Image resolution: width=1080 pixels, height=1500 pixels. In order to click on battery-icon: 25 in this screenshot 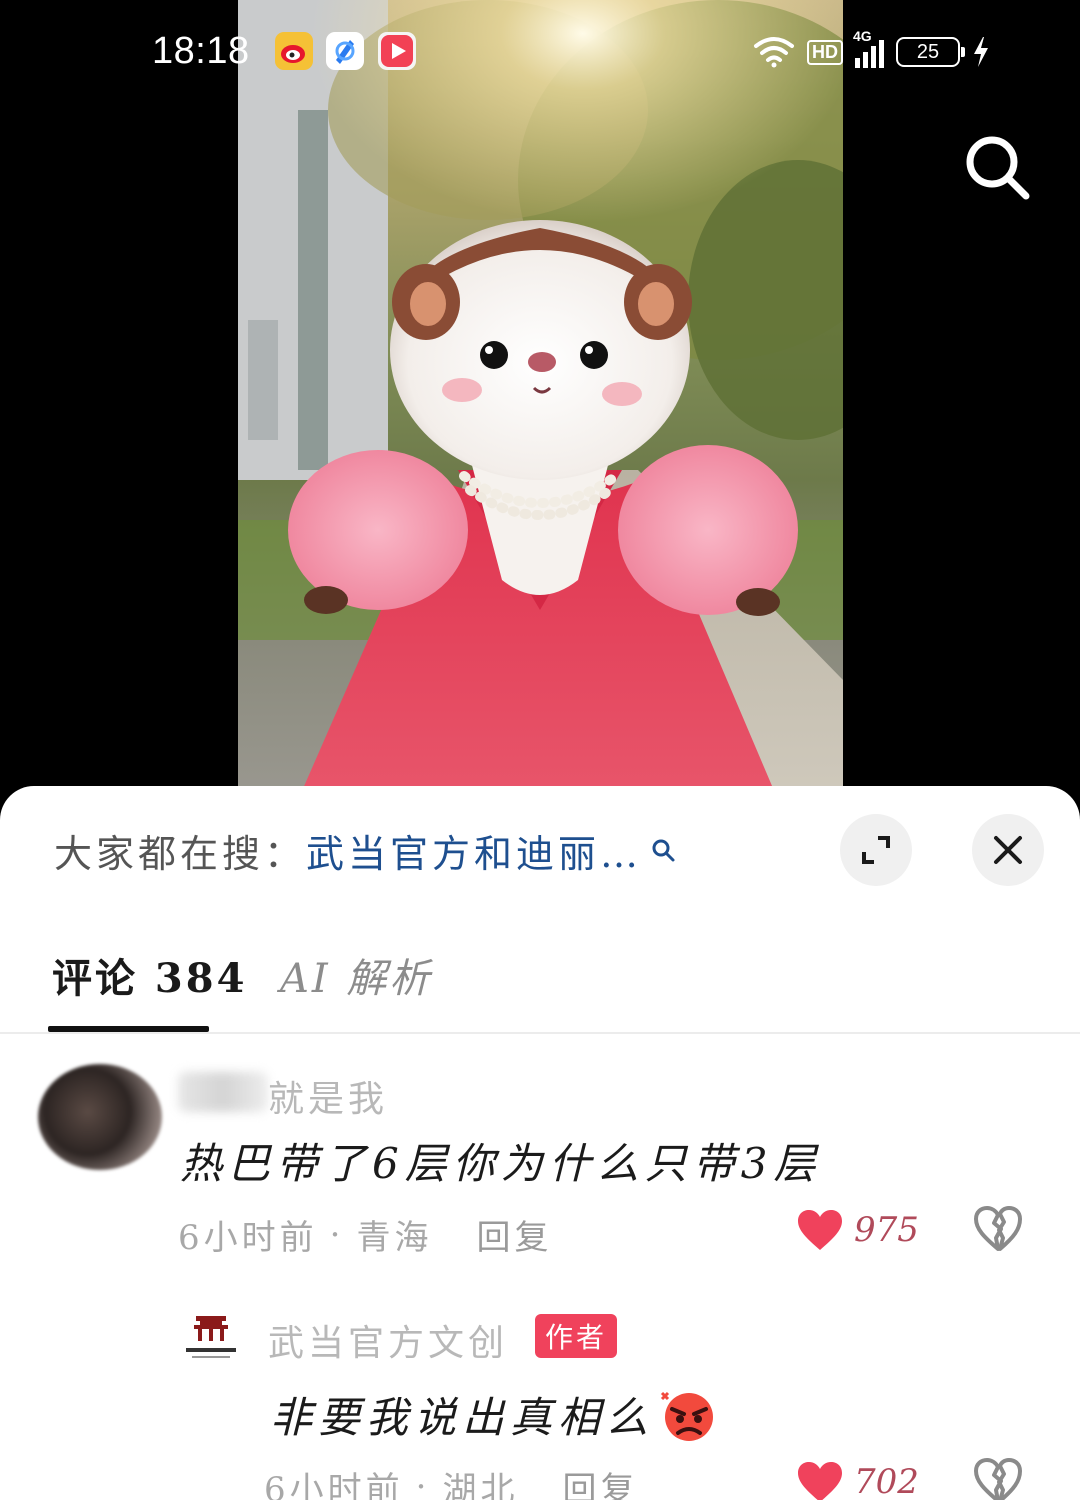, I will do `click(930, 52)`.